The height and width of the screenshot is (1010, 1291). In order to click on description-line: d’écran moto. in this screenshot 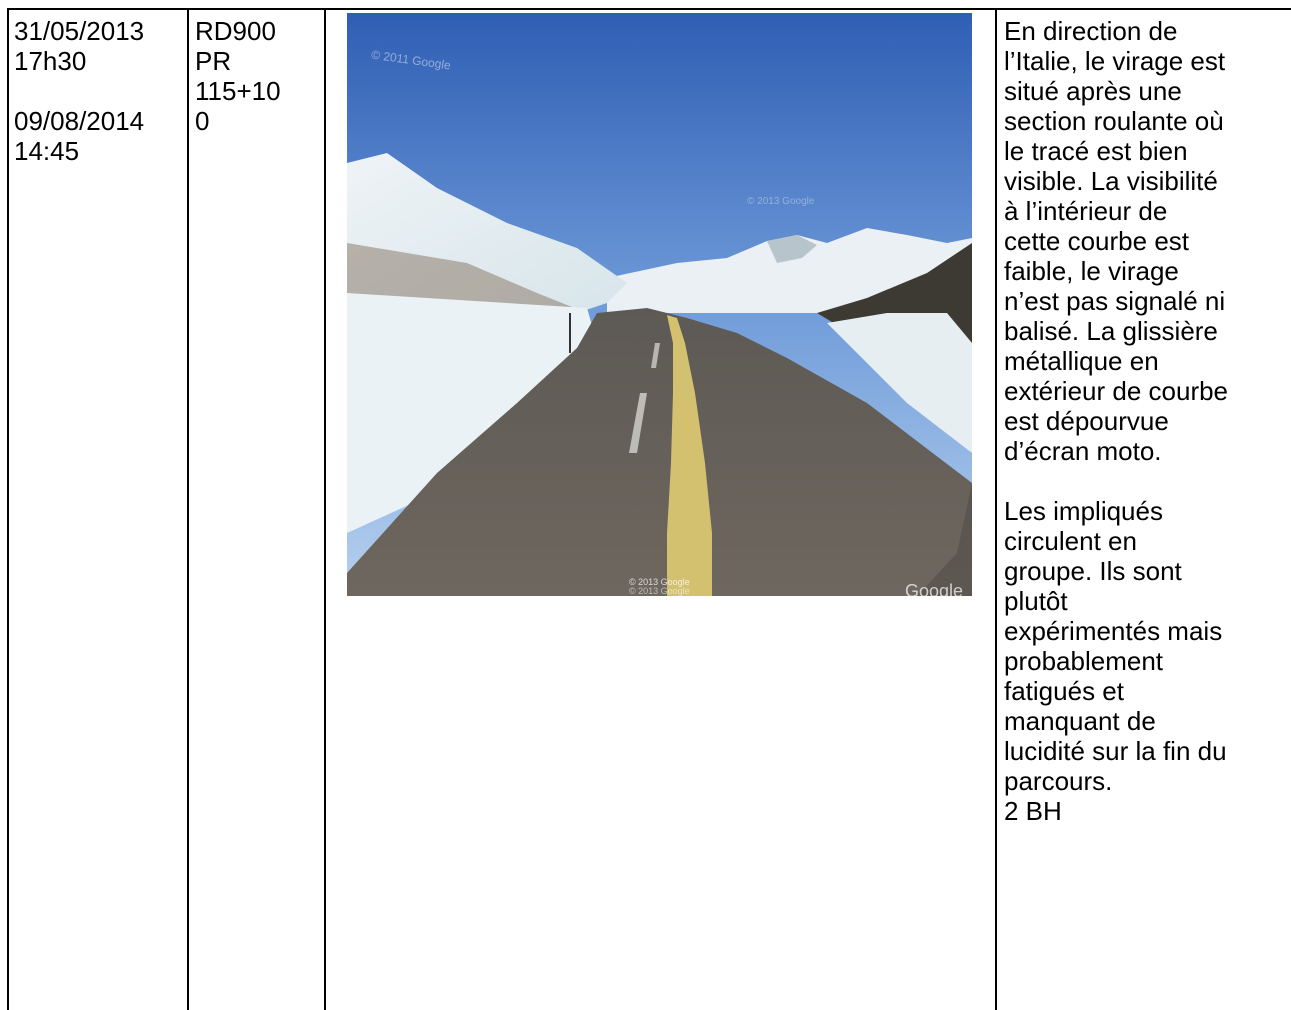, I will do `click(1083, 451)`.